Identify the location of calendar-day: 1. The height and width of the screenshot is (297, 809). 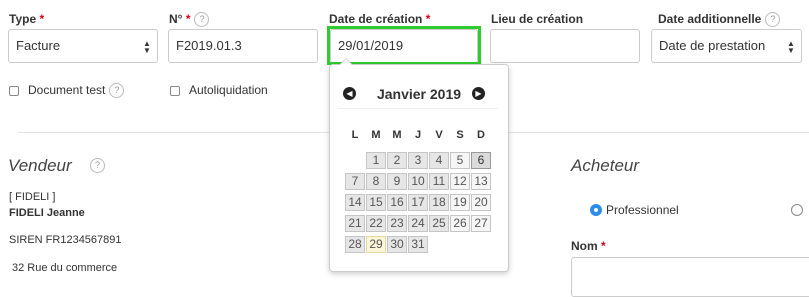
(376, 160).